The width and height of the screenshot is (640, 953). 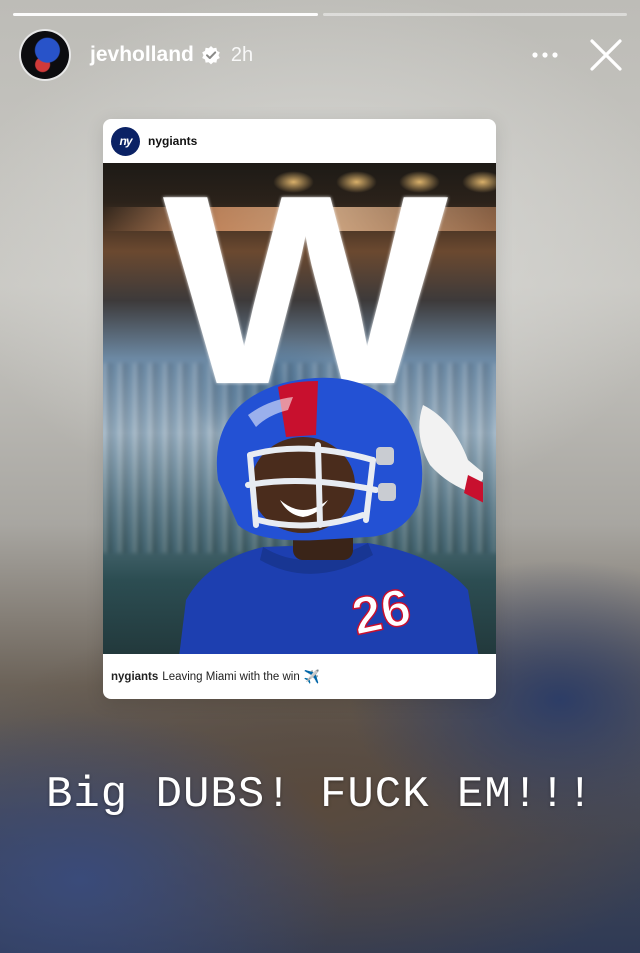 What do you see at coordinates (331, 515) in the screenshot?
I see `football-player-illustration: 26` at bounding box center [331, 515].